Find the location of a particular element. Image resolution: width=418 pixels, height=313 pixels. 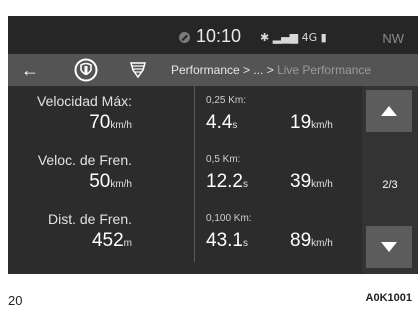

breadcrumb-current: Live Performance is located at coordinates (324, 70).